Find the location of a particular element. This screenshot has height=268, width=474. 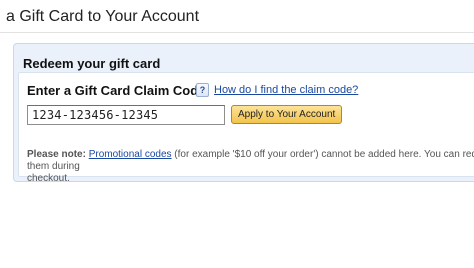

note-text-line-two: checkout. is located at coordinates (48, 178).